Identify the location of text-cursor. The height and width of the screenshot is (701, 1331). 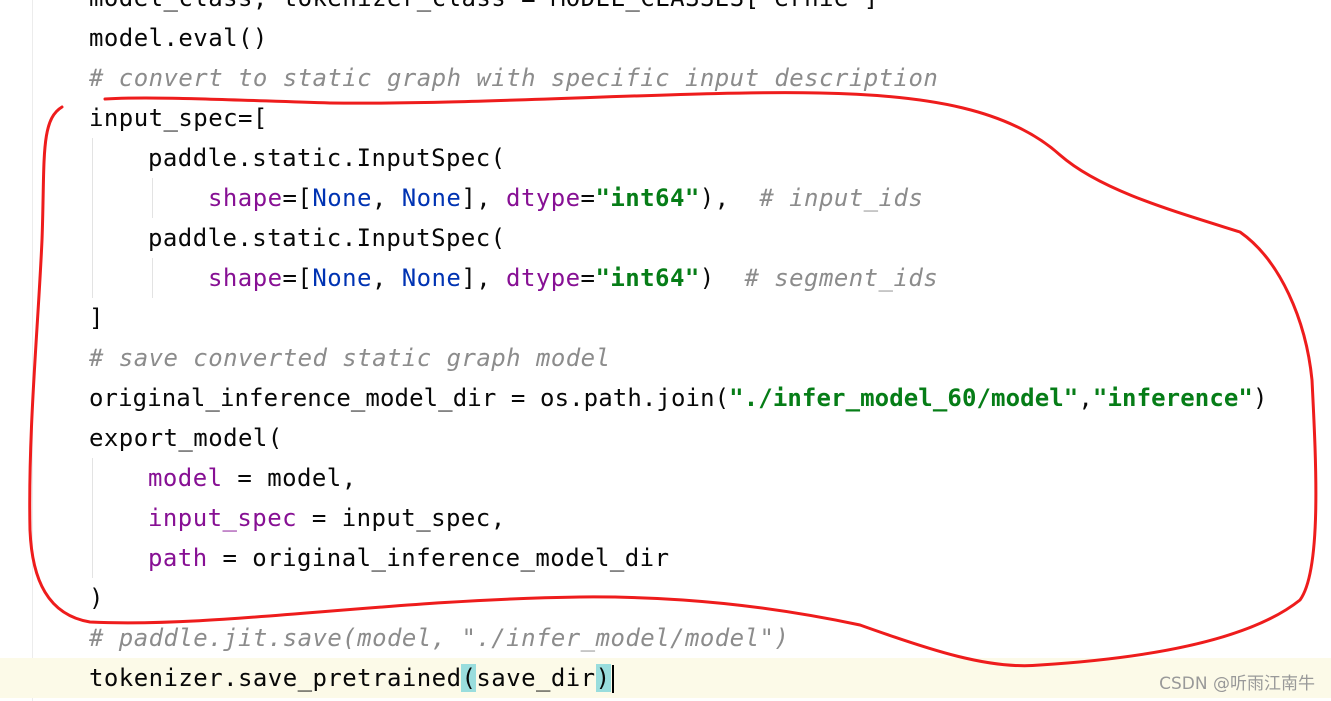
(612, 679).